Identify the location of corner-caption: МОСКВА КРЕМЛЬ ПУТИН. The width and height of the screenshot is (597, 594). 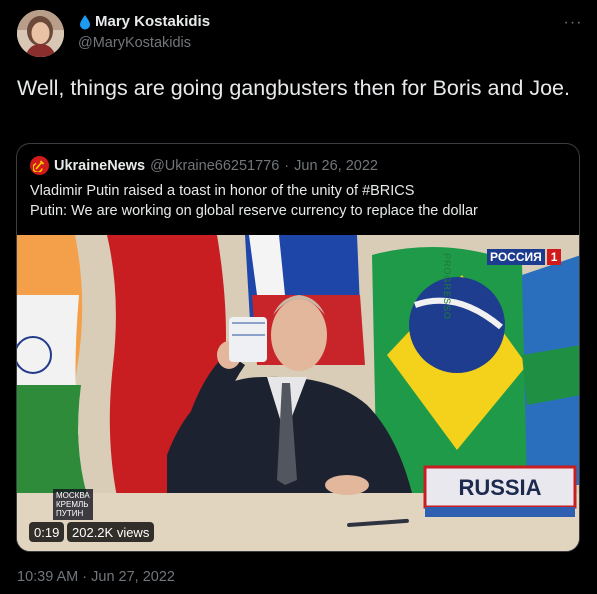
(73, 504).